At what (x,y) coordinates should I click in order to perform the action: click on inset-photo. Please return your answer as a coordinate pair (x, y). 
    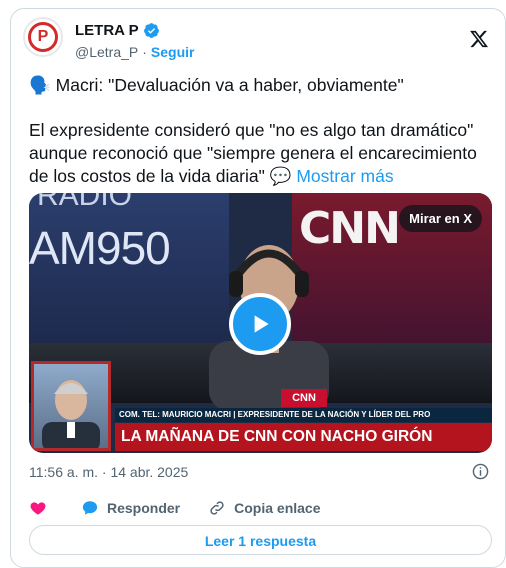
    Looking at the image, I should click on (71, 406).